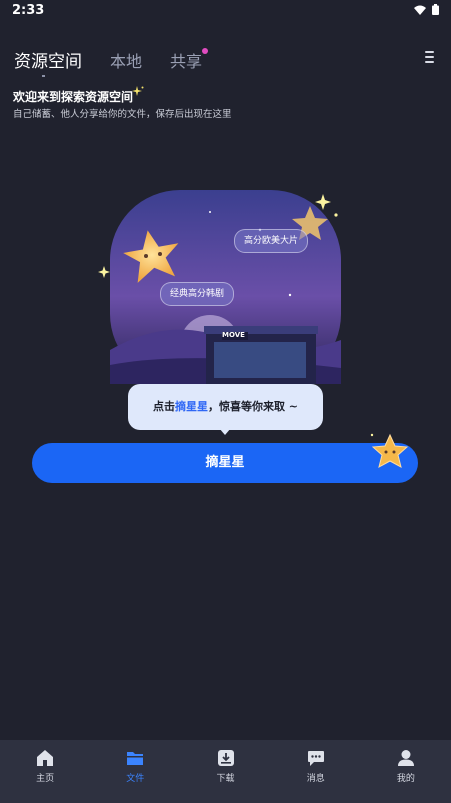  Describe the element at coordinates (225, 11) in the screenshot. I see `status-bar: 2:33` at that location.